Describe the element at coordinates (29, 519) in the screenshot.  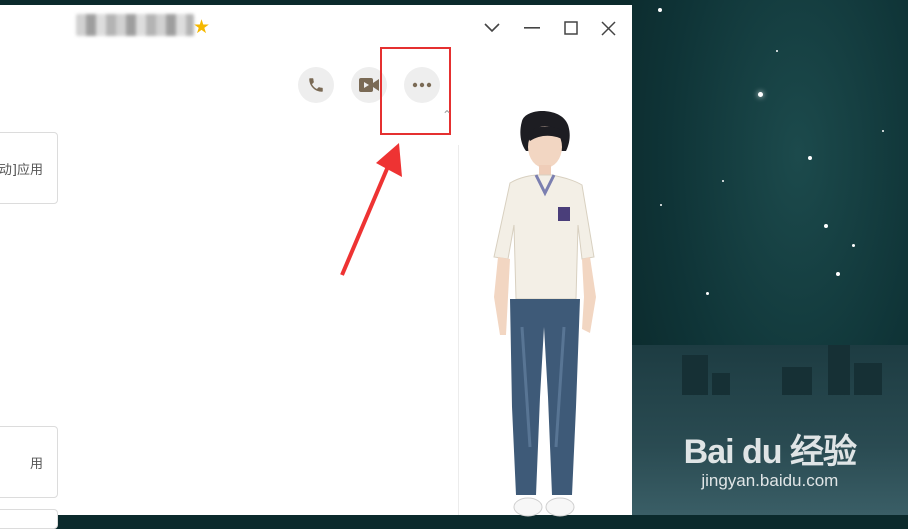
I see `app-card` at that location.